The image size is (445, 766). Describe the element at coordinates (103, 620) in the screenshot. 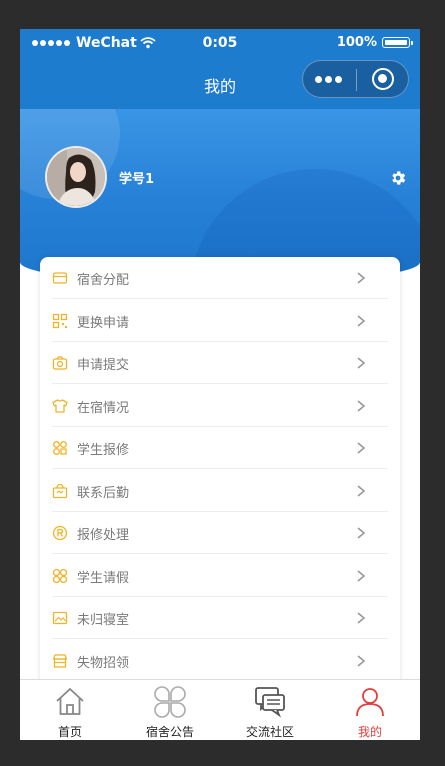

I see `menu-item-label: 未归寝室` at that location.